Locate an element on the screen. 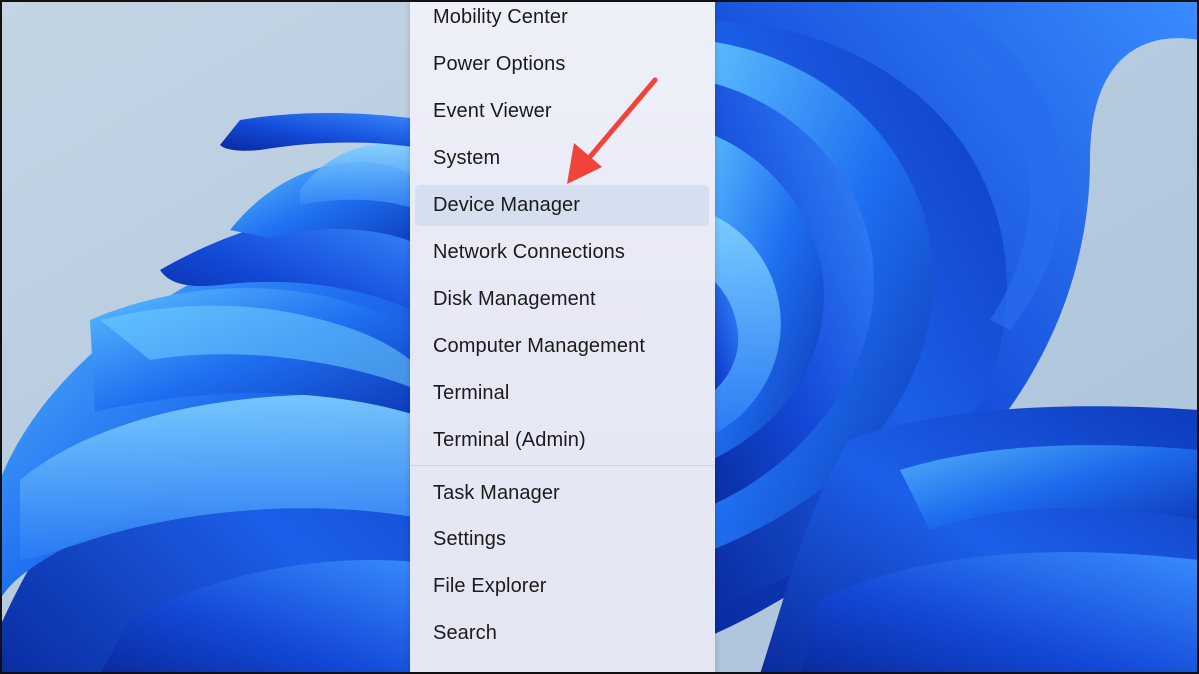  menu-item-disk-management: Disk Management is located at coordinates (562, 299).